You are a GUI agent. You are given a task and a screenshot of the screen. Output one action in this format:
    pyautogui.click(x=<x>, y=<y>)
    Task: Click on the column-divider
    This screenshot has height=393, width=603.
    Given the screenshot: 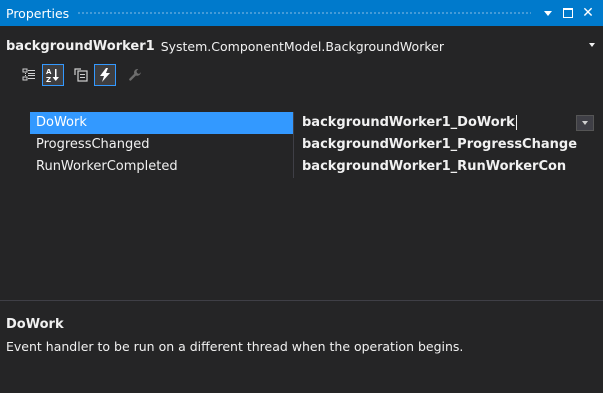 What is the action you would take?
    pyautogui.click(x=293, y=145)
    